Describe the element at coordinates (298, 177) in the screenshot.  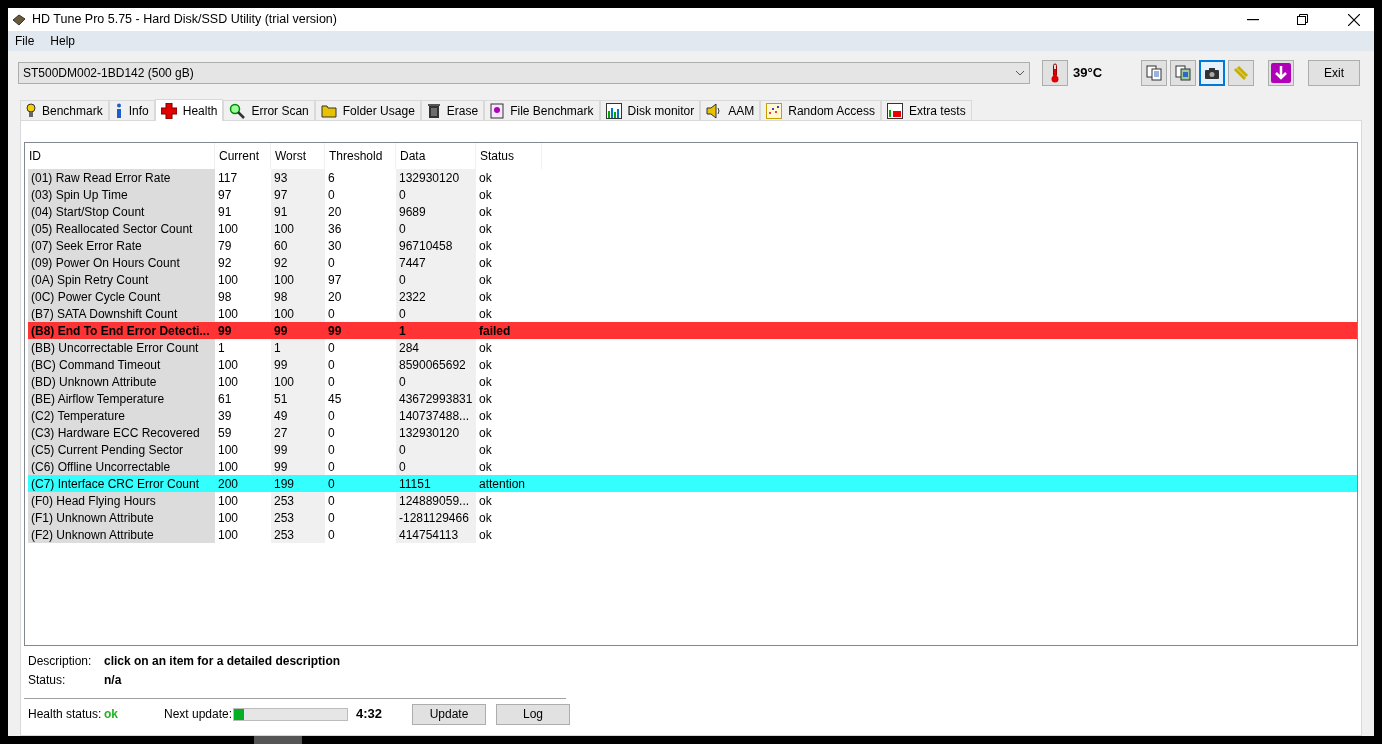
I see `table-cell: 93` at that location.